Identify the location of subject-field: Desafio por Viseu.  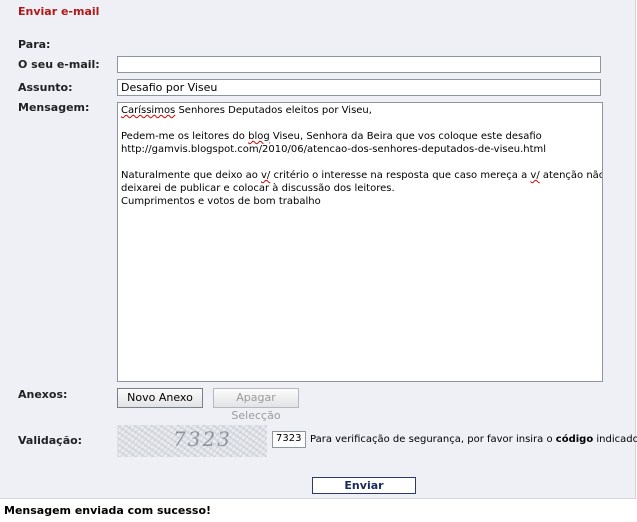
(359, 87).